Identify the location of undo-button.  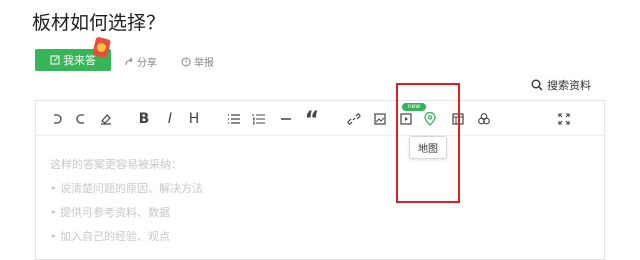
(56, 119).